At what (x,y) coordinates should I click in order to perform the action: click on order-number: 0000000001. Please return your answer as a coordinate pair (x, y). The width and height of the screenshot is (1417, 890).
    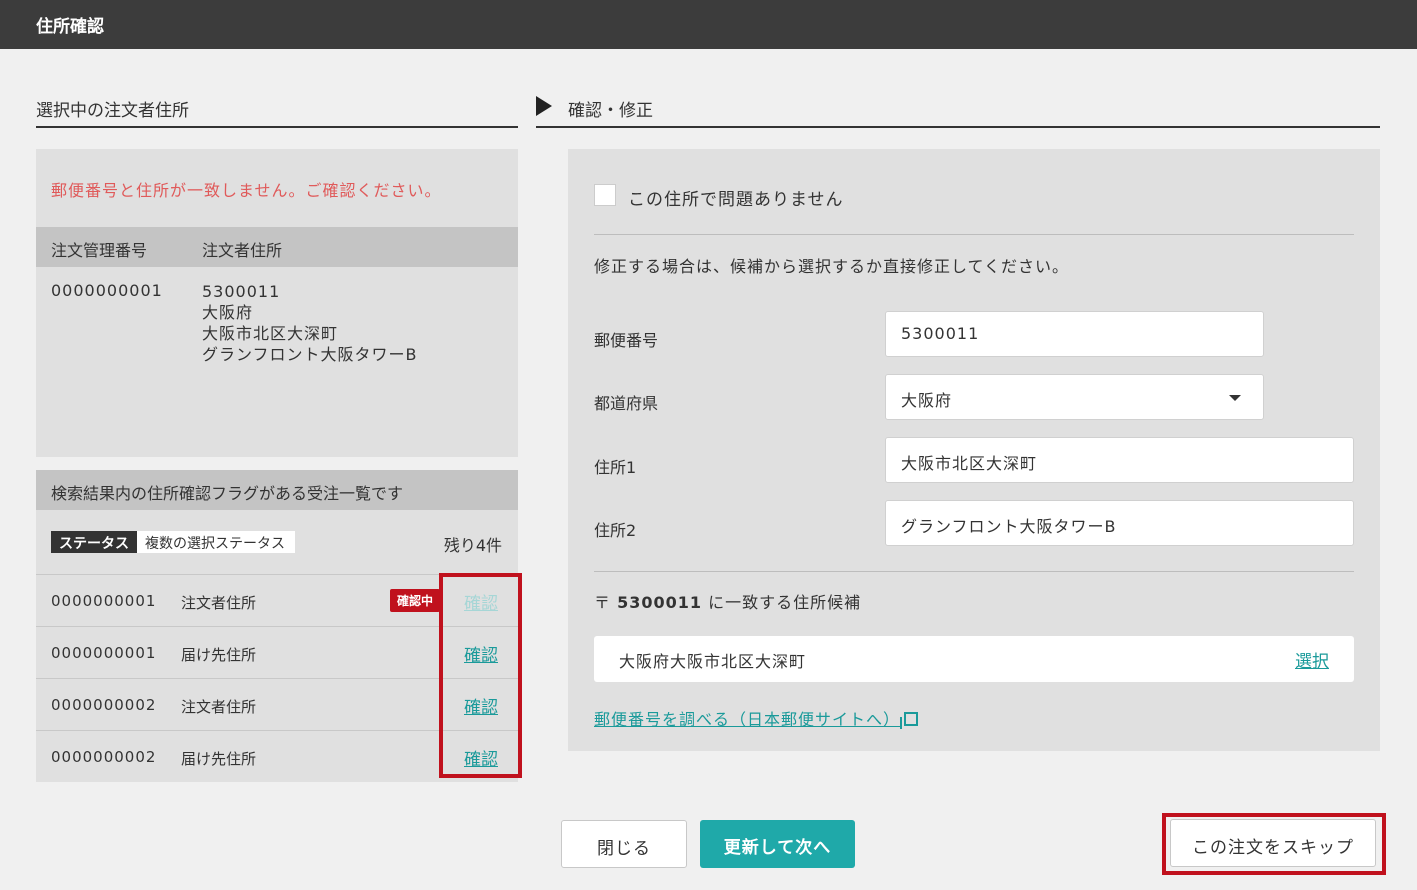
    Looking at the image, I should click on (107, 290).